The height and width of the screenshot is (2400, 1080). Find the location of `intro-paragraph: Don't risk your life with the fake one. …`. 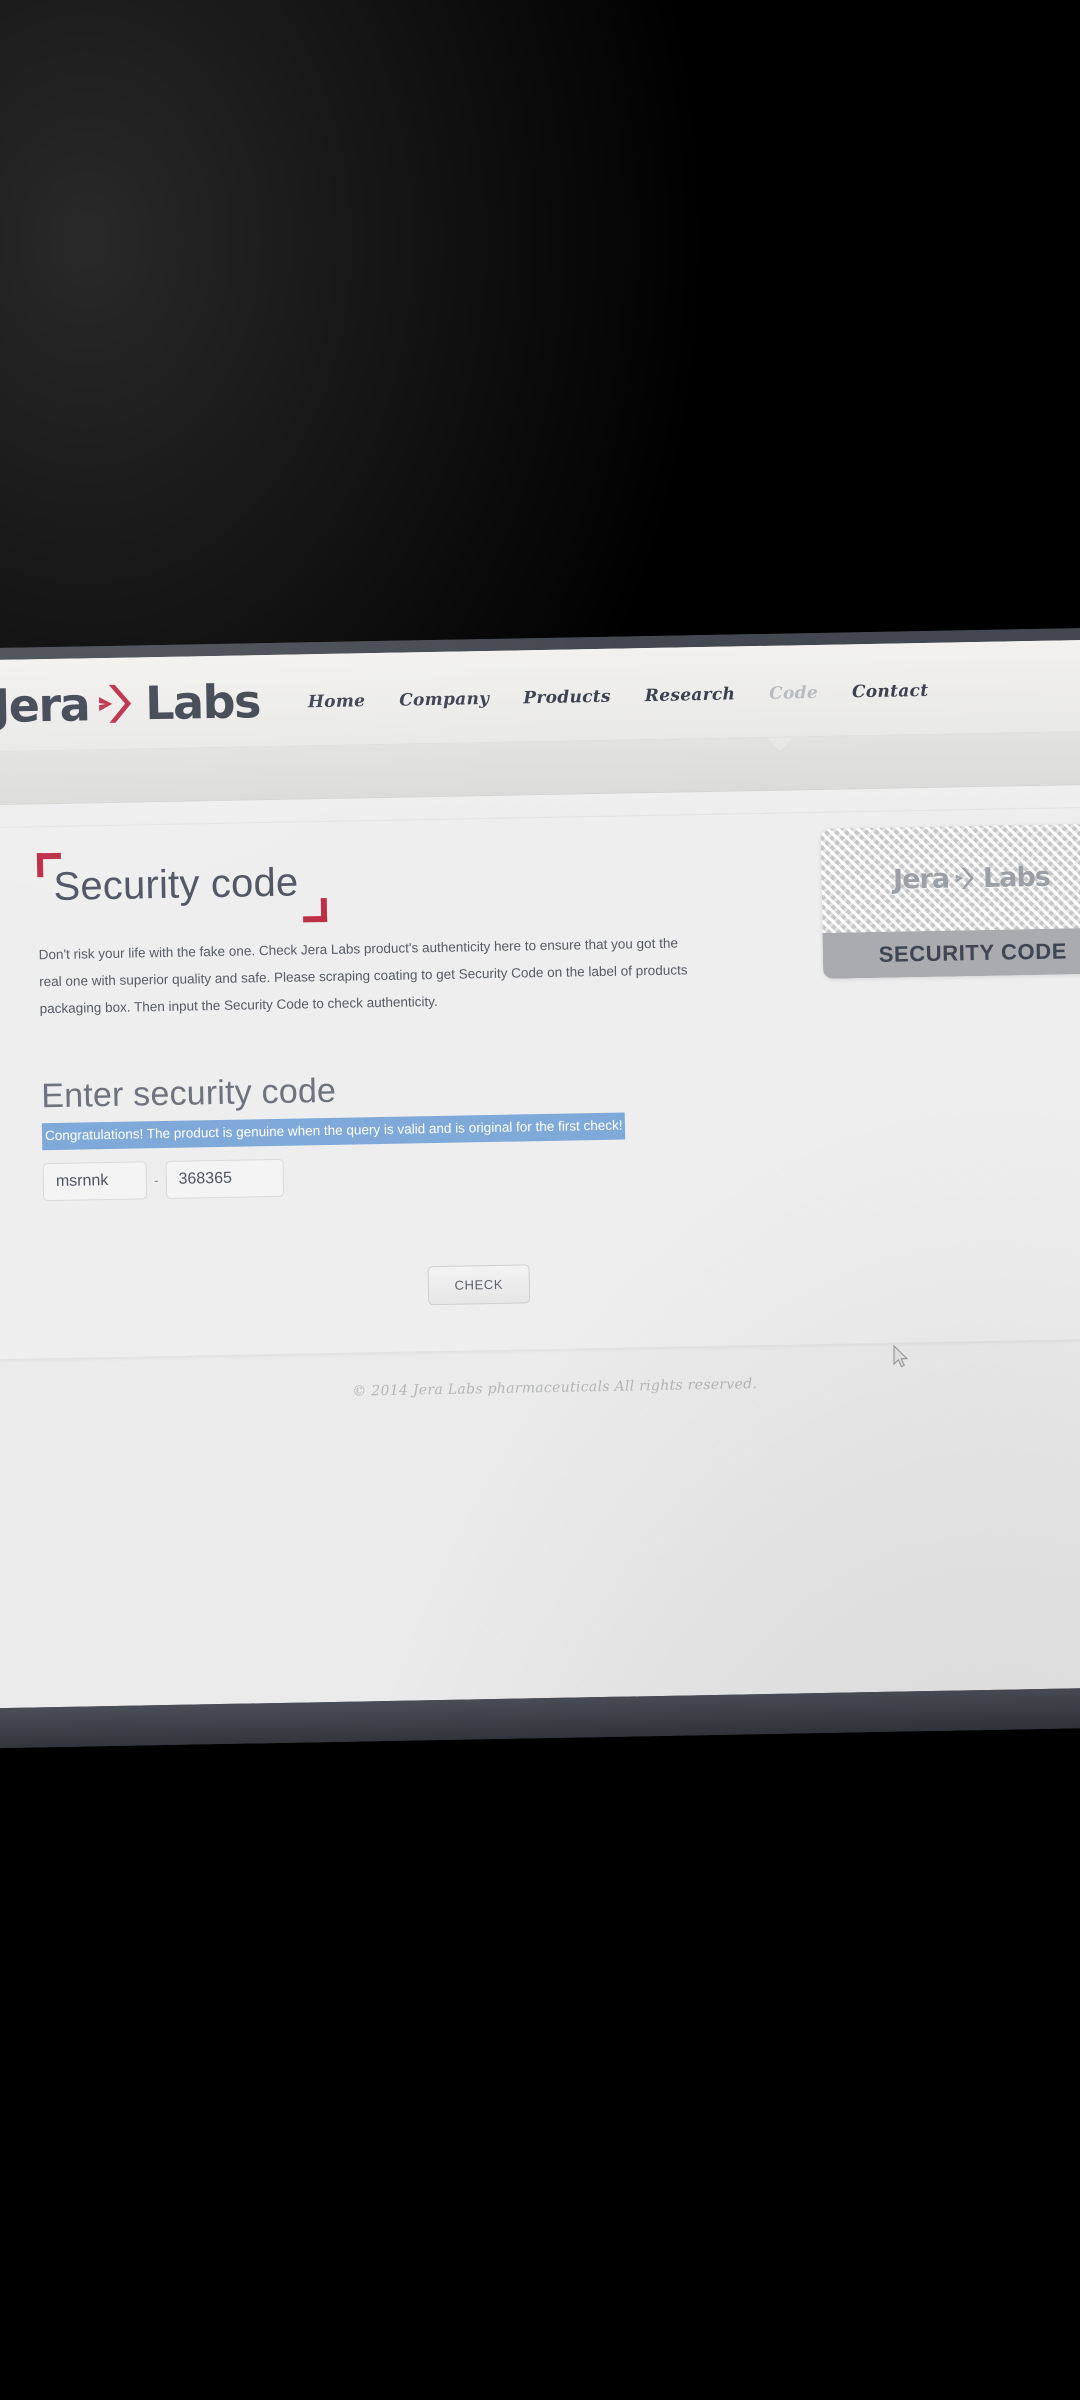

intro-paragraph: Don't risk your life with the fake one. … is located at coordinates (363, 976).